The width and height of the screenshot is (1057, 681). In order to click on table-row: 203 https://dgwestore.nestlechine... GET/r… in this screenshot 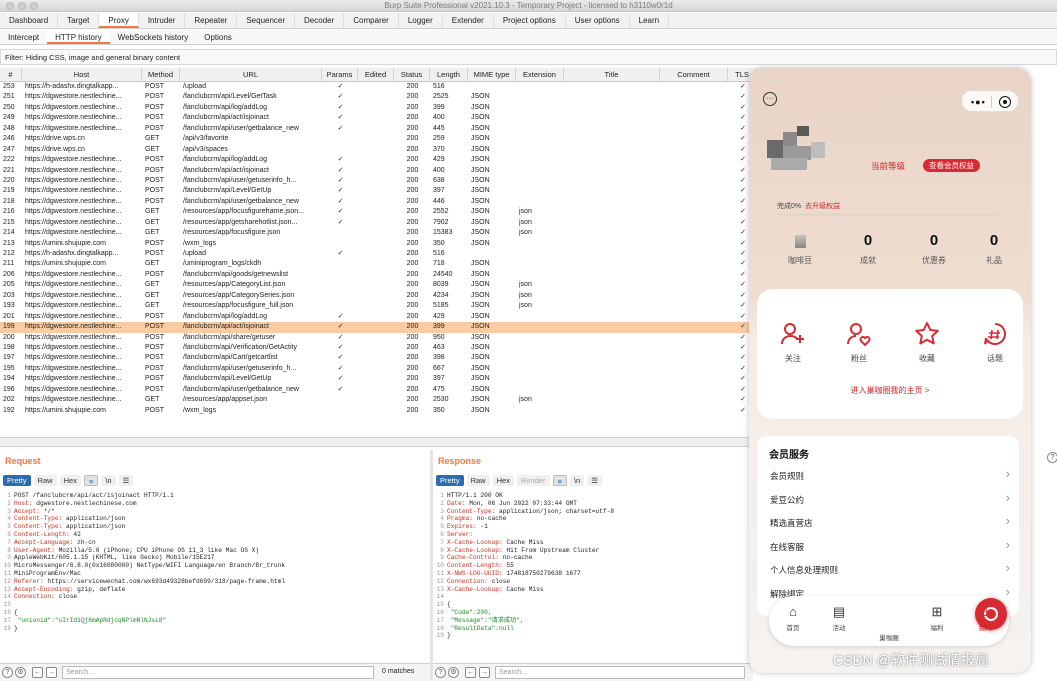, I will do `click(378, 296)`.